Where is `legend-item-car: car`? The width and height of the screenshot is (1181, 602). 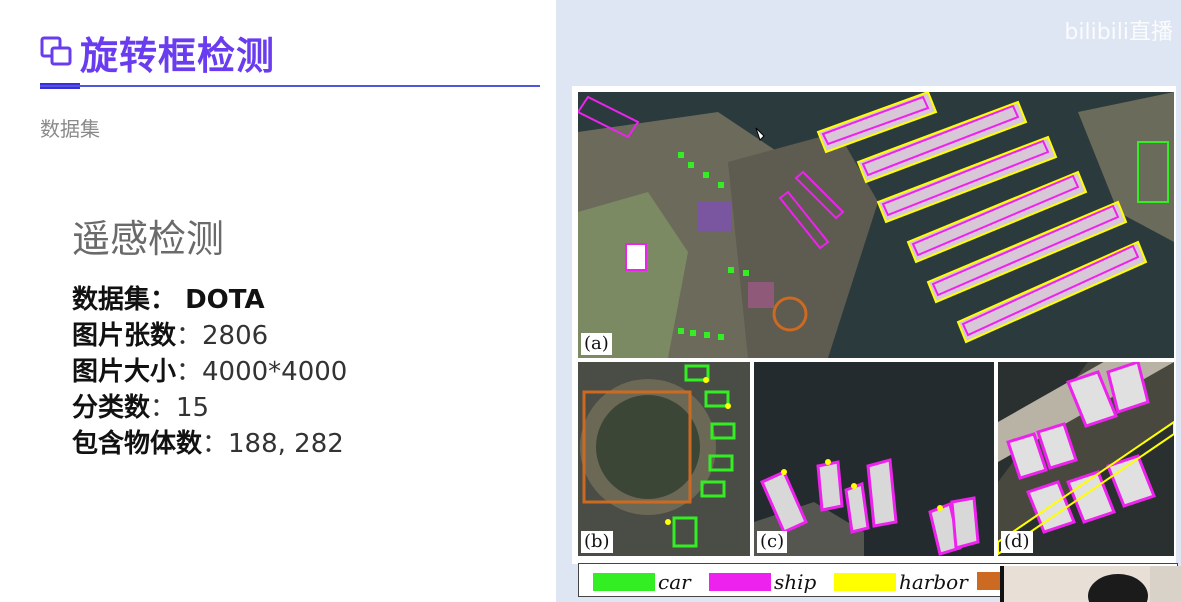
legend-item-car: car is located at coordinates (642, 582).